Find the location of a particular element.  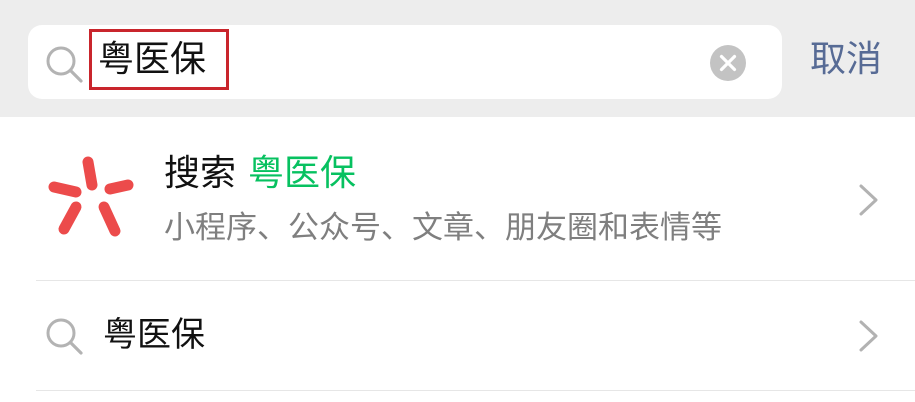

search-query-text: 粤医保 is located at coordinates (152, 60).